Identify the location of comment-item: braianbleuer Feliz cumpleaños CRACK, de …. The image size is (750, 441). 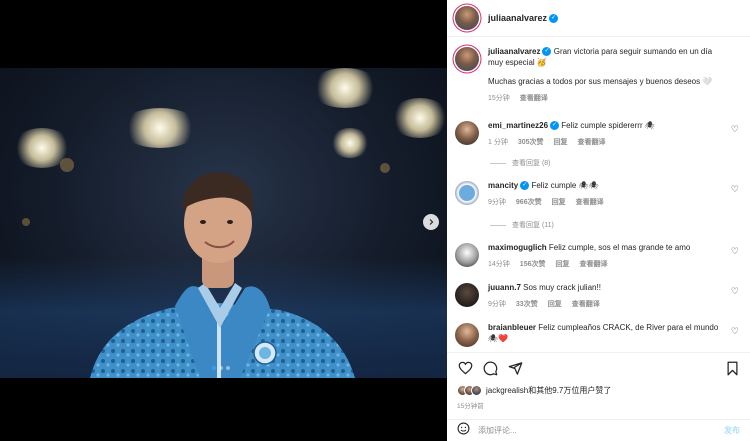
(600, 334).